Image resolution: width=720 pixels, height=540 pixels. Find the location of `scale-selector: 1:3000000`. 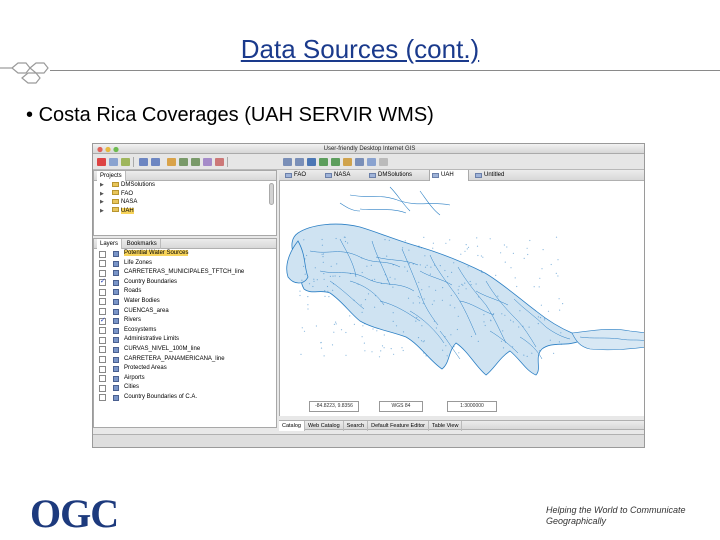

scale-selector: 1:3000000 is located at coordinates (472, 406).